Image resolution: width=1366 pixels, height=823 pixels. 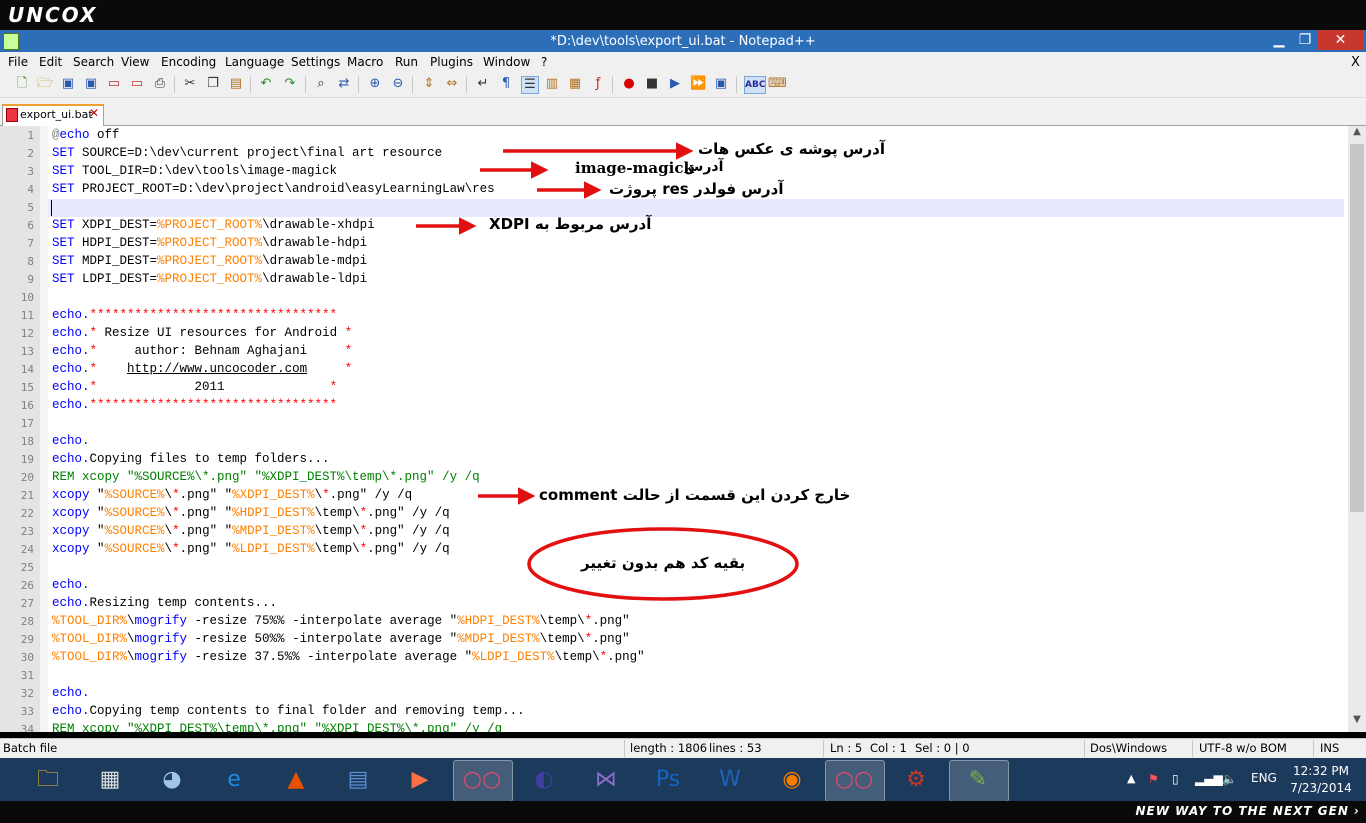 I want to click on network-signal-icon: ▂▄▆, so click(x=1209, y=779).